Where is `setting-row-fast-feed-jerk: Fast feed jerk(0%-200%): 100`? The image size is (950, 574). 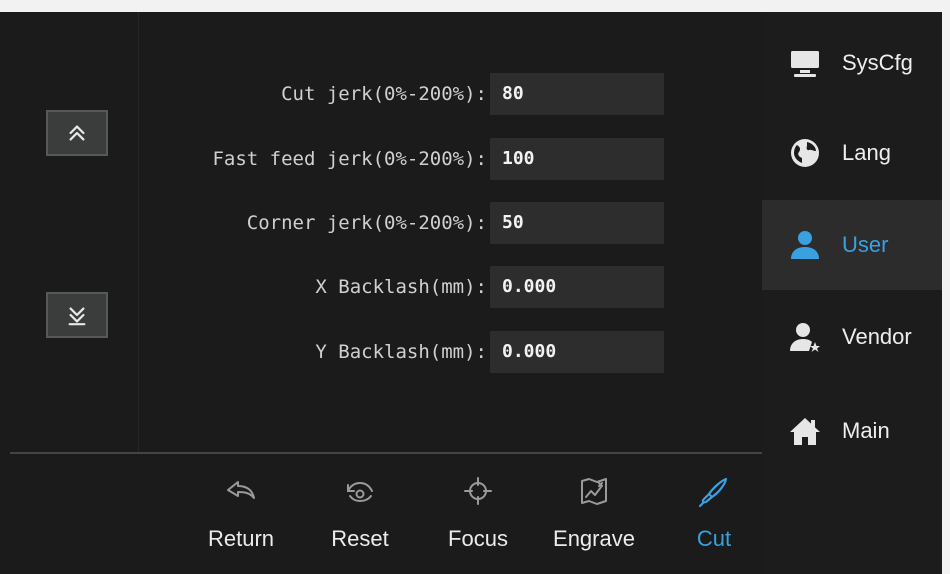
setting-row-fast-feed-jerk: Fast feed jerk(0%-200%): 100 is located at coordinates (381, 159).